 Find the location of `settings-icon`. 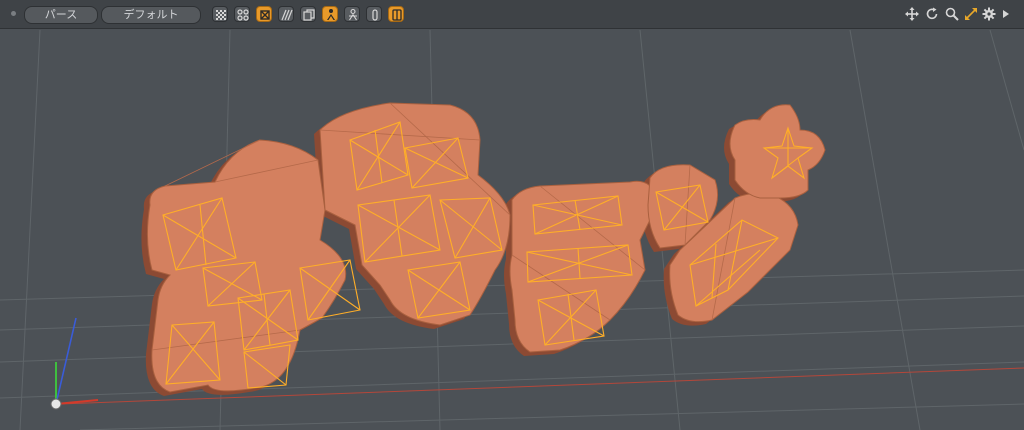

settings-icon is located at coordinates (989, 14).